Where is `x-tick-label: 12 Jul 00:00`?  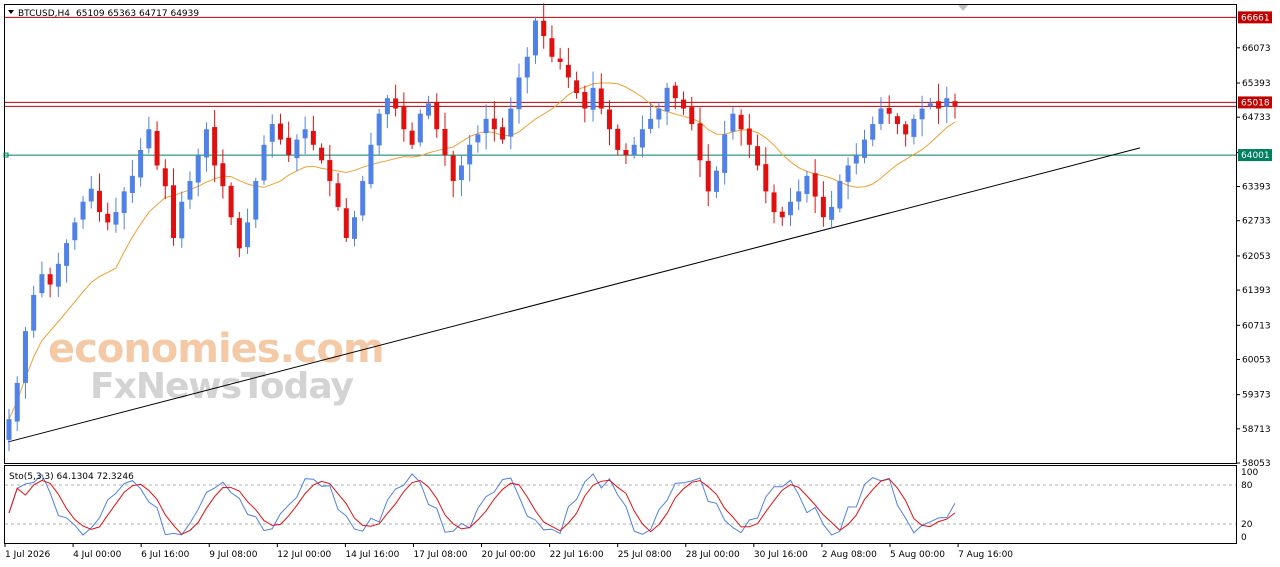
x-tick-label: 12 Jul 00:00 is located at coordinates (304, 555).